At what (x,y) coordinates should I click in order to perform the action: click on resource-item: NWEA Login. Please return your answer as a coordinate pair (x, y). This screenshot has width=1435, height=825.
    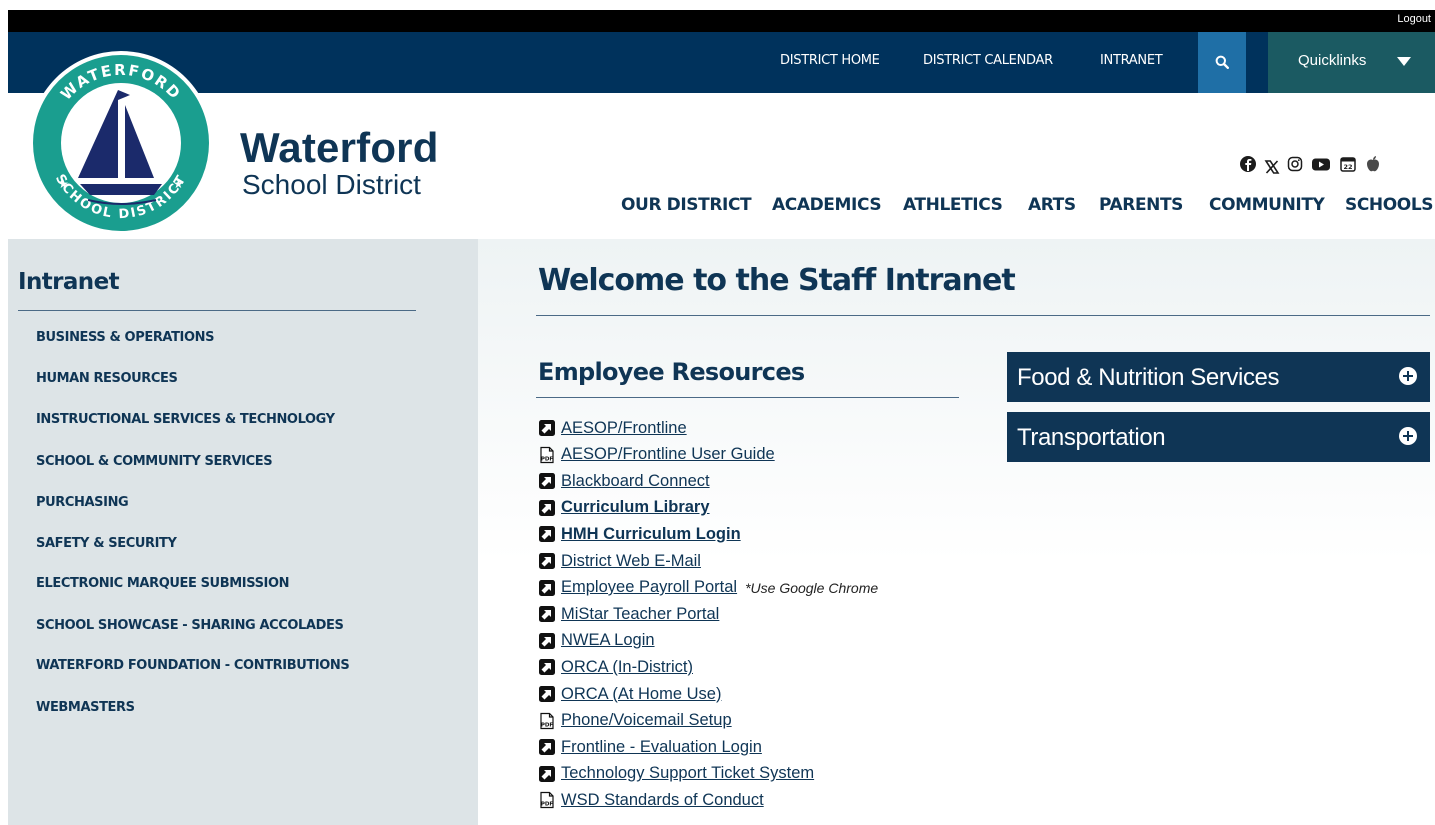
    Looking at the image, I should click on (596, 641).